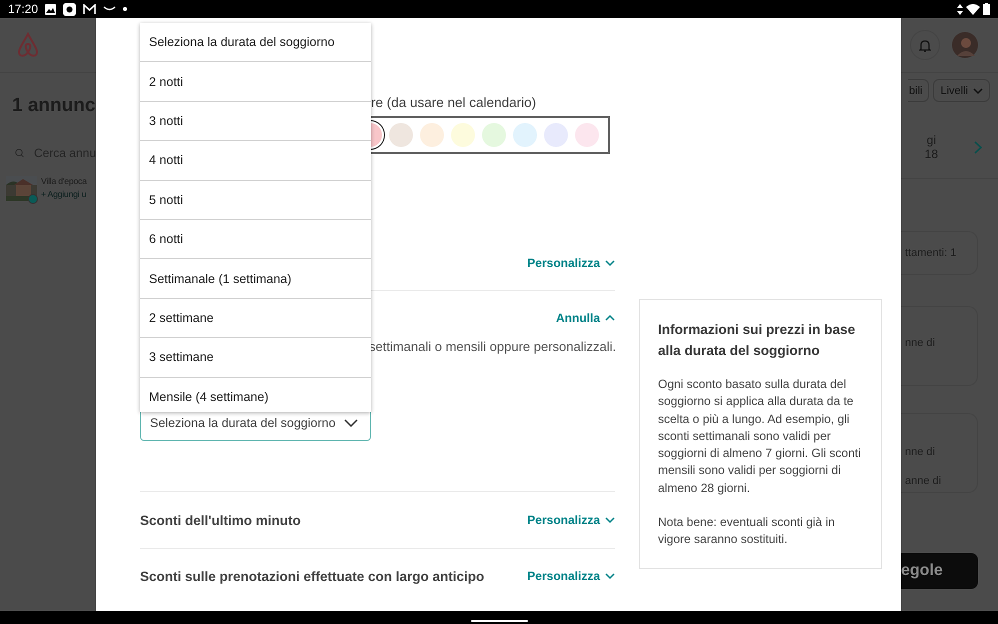  I want to click on info-text: Nota bene: eventuali sconti già in vigore saranno sostituiti., so click(747, 531).